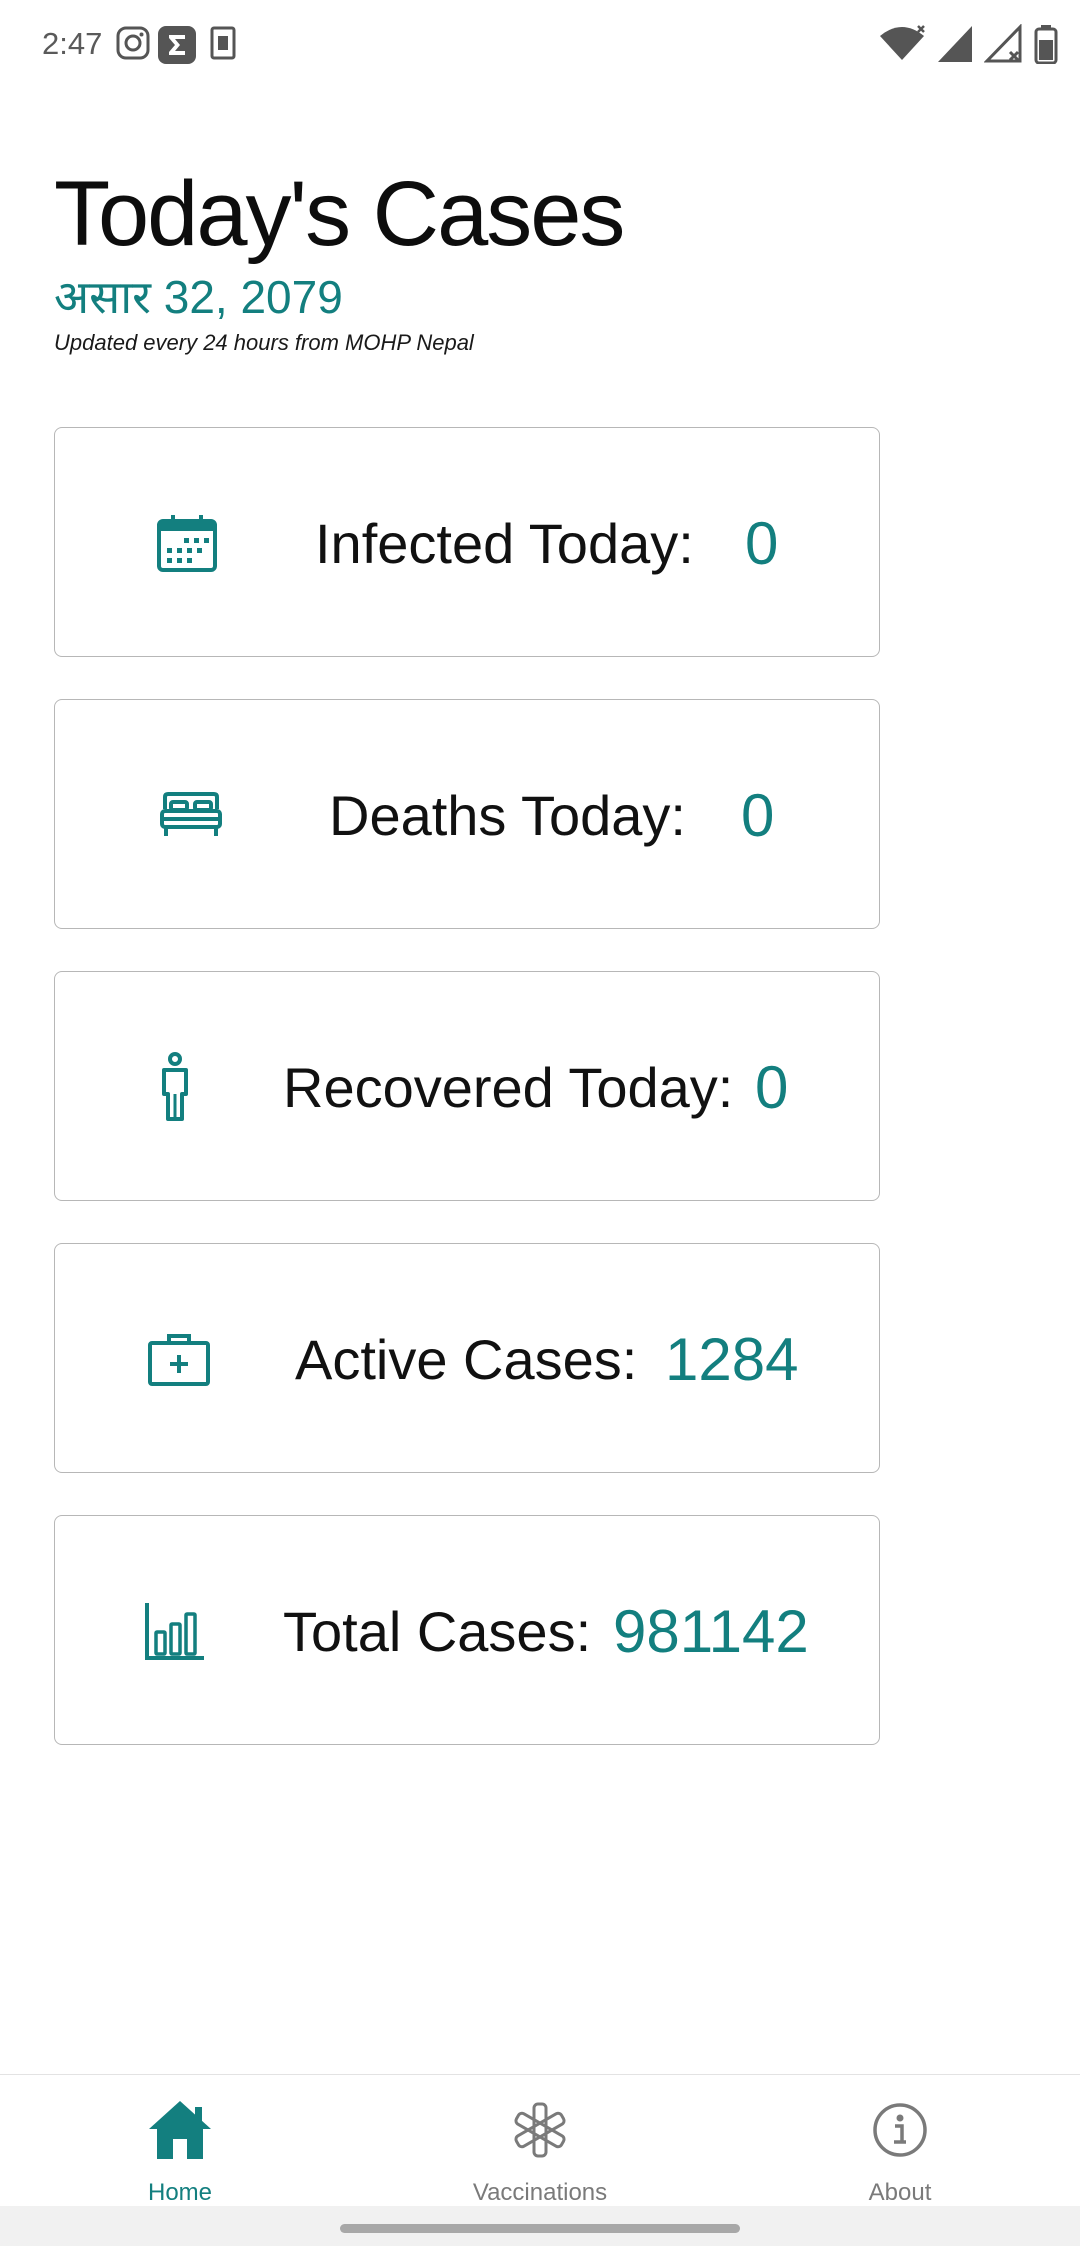 The height and width of the screenshot is (2246, 1080). I want to click on total-cases-label: Total Cases:, so click(437, 1631).